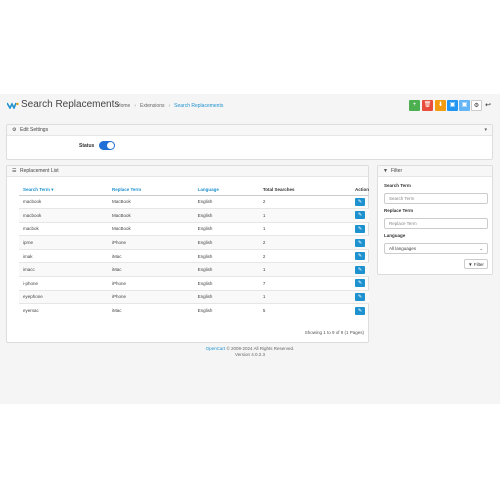 Image resolution: width=500 pixels, height=500 pixels. I want to click on breadcrumb-extensions: Extensions, so click(152, 106).